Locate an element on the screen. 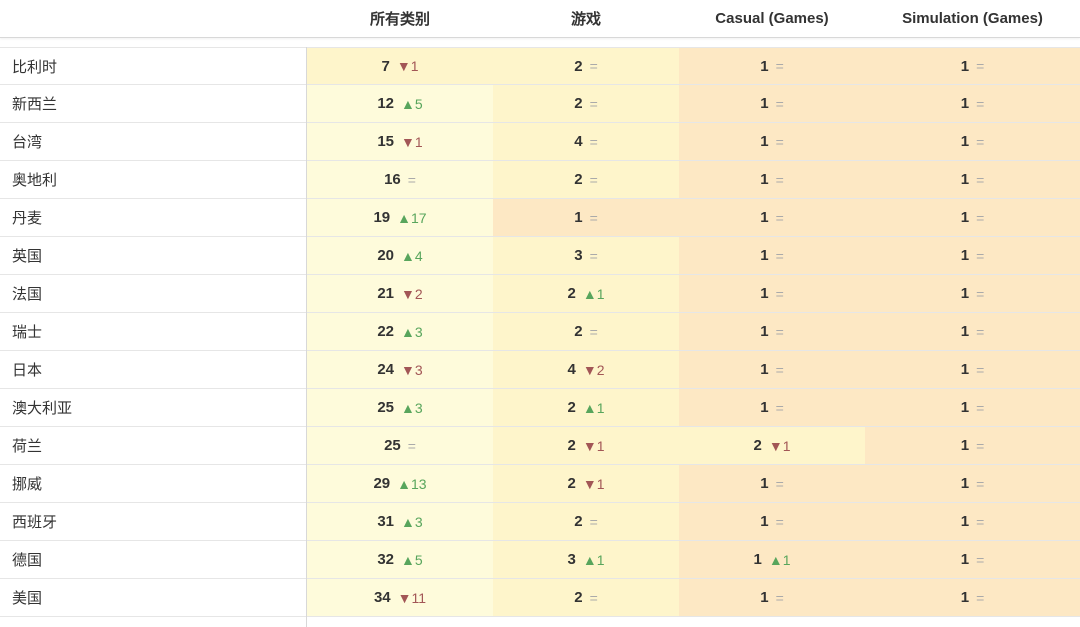  table-row: 澳大利亚 25 ▲3 2 ▲1 1 = 1 = is located at coordinates (540, 408).